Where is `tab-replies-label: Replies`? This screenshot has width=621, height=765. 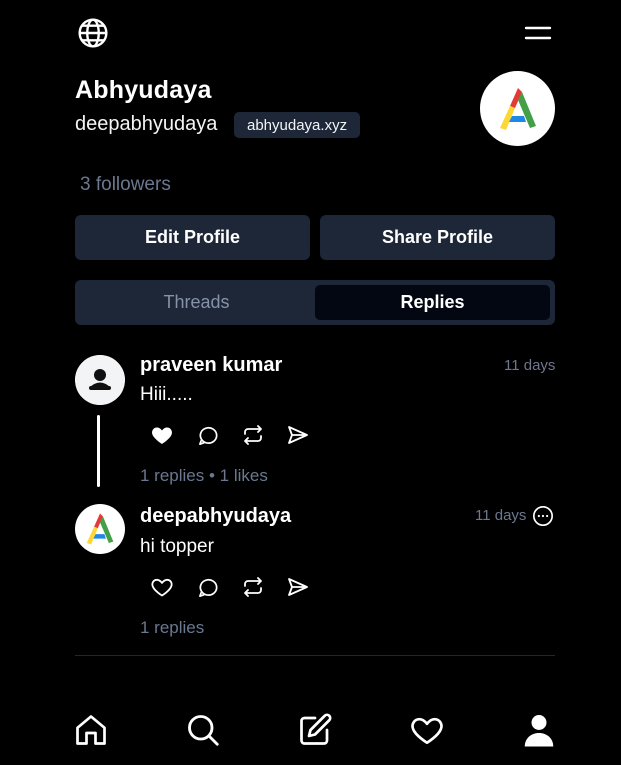 tab-replies-label: Replies is located at coordinates (432, 302).